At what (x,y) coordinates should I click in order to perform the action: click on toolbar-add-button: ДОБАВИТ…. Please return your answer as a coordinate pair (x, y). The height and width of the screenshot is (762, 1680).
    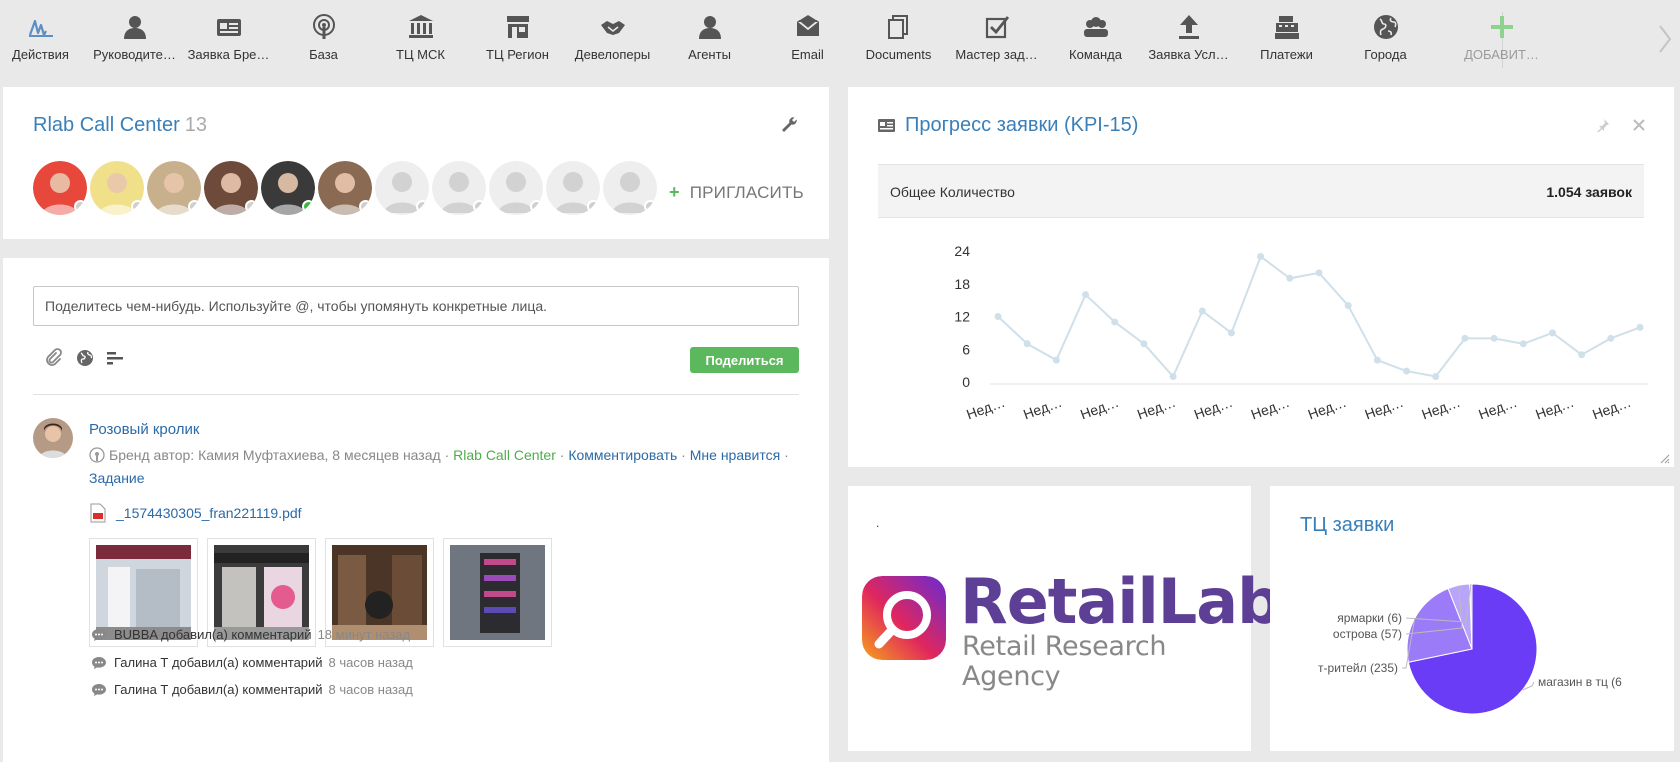
    Looking at the image, I should click on (1501, 37).